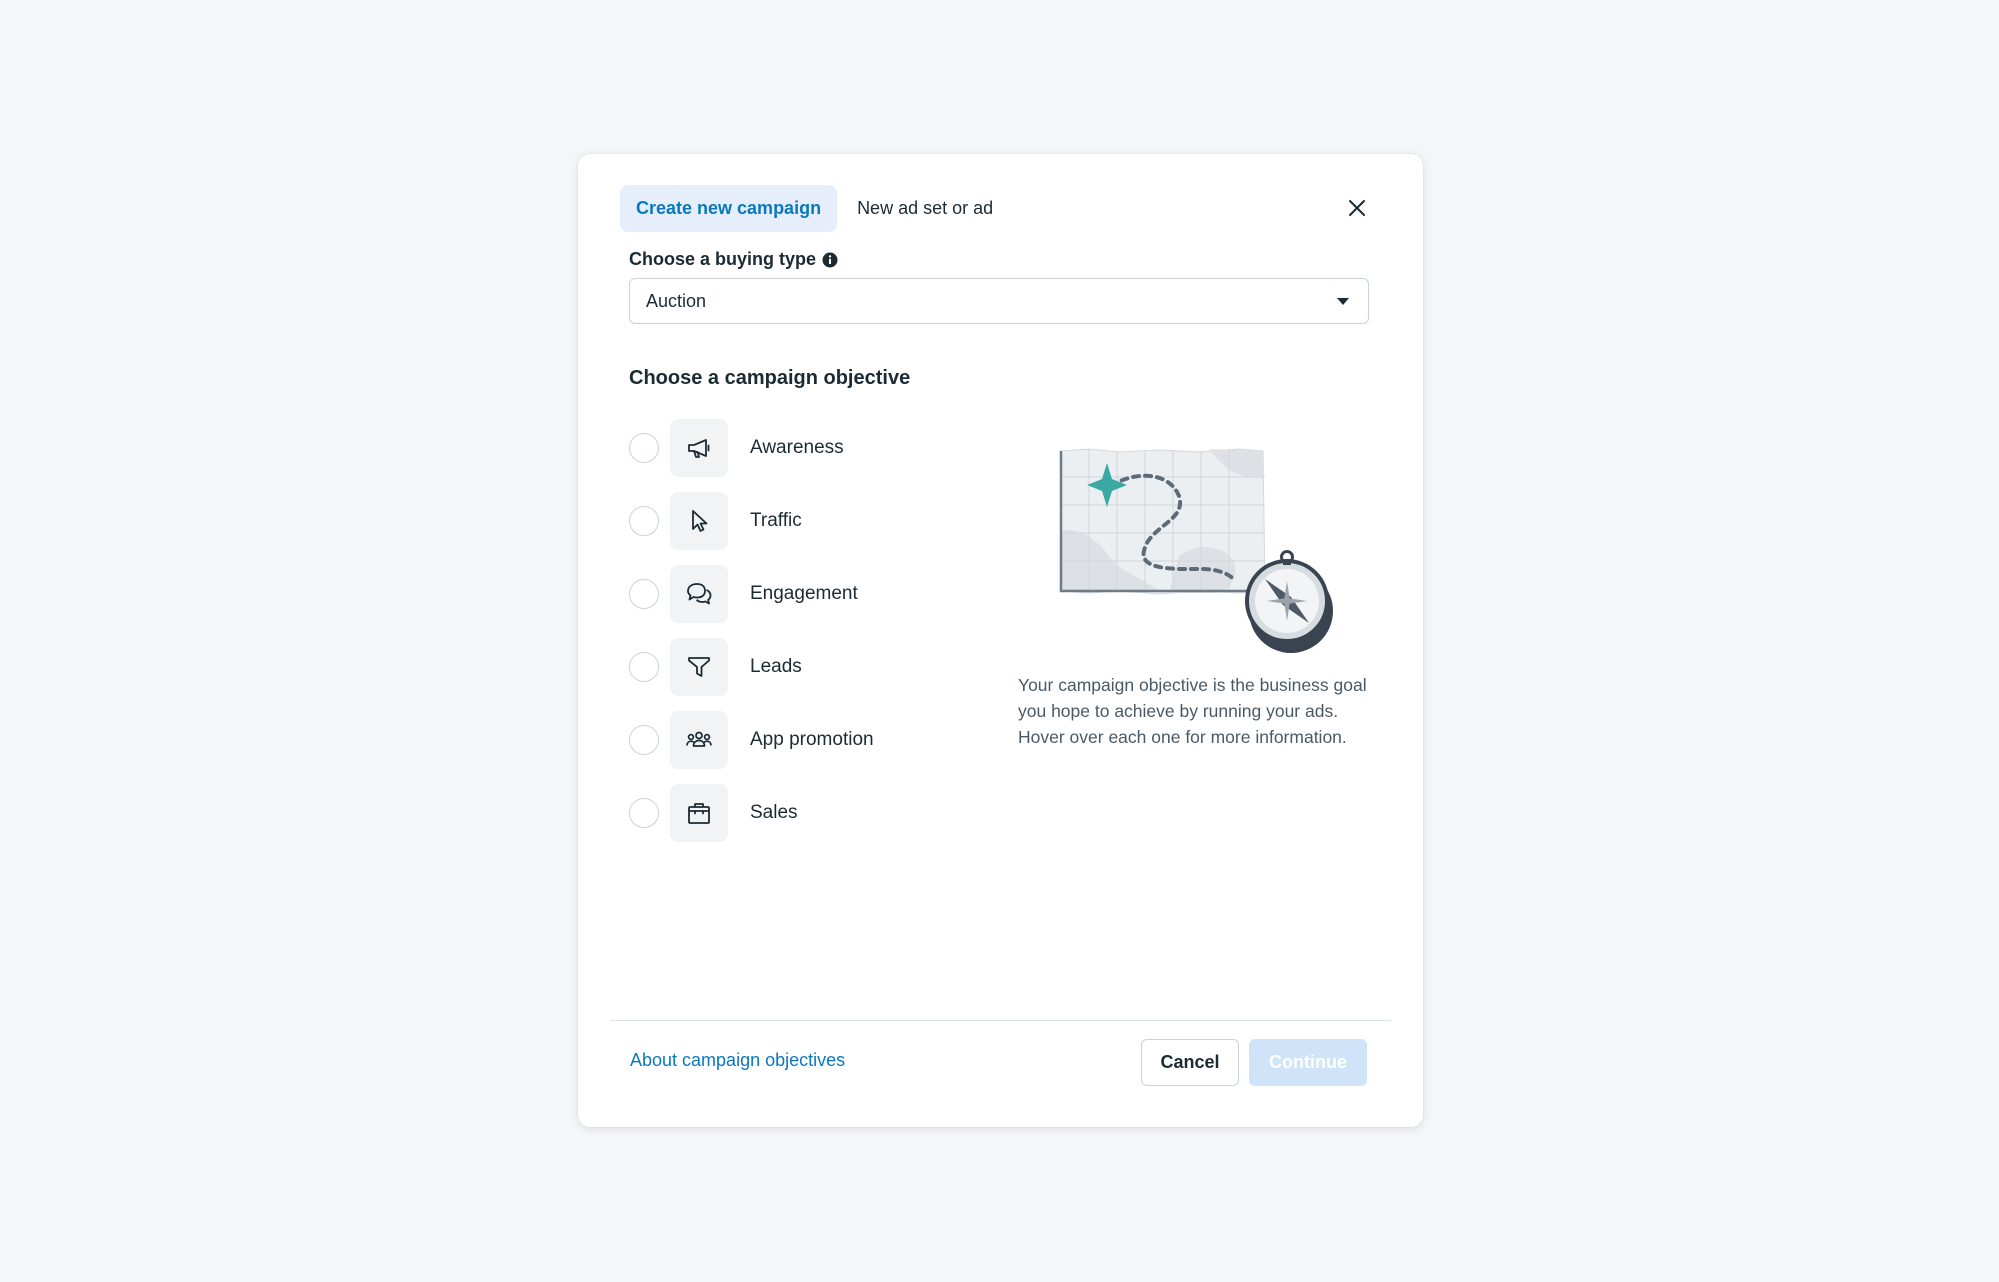  I want to click on tab-new-ad-set-or-ad: New ad set or ad, so click(925, 208).